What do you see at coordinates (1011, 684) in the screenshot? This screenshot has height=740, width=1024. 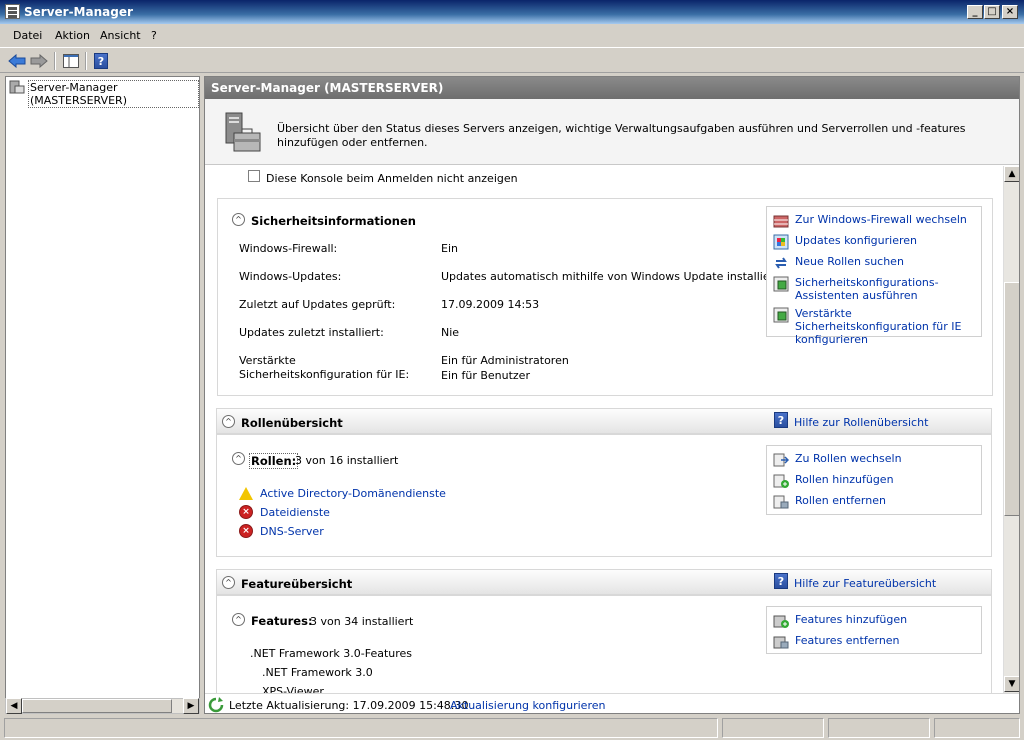 I see `scroll-down-button: ▼` at bounding box center [1011, 684].